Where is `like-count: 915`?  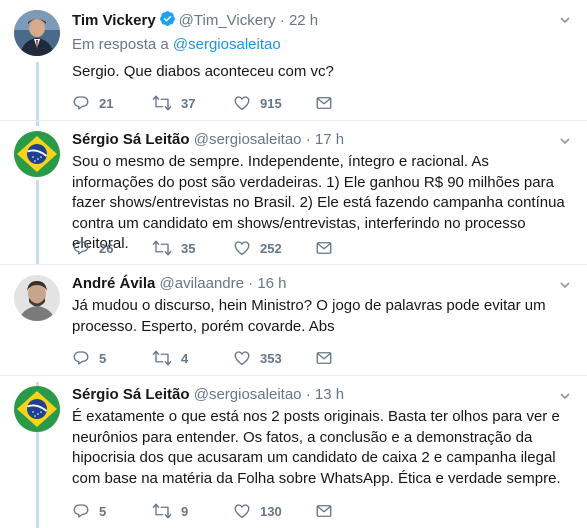
like-count: 915 is located at coordinates (271, 103).